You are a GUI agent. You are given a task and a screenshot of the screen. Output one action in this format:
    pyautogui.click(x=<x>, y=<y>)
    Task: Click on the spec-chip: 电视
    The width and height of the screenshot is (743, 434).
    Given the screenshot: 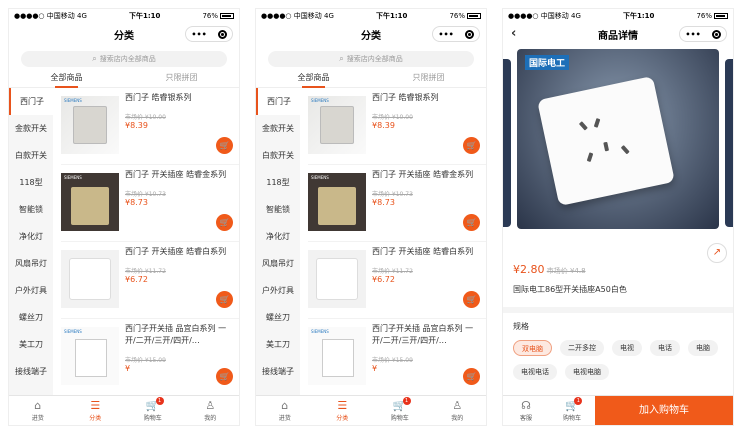 What is the action you would take?
    pyautogui.click(x=627, y=348)
    